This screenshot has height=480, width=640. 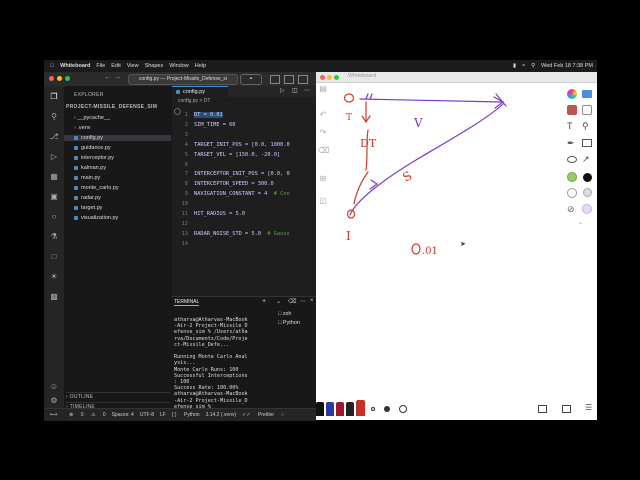 What do you see at coordinates (219, 214) in the screenshot?
I see `code-line: HIT_RADIUS = 5.0` at bounding box center [219, 214].